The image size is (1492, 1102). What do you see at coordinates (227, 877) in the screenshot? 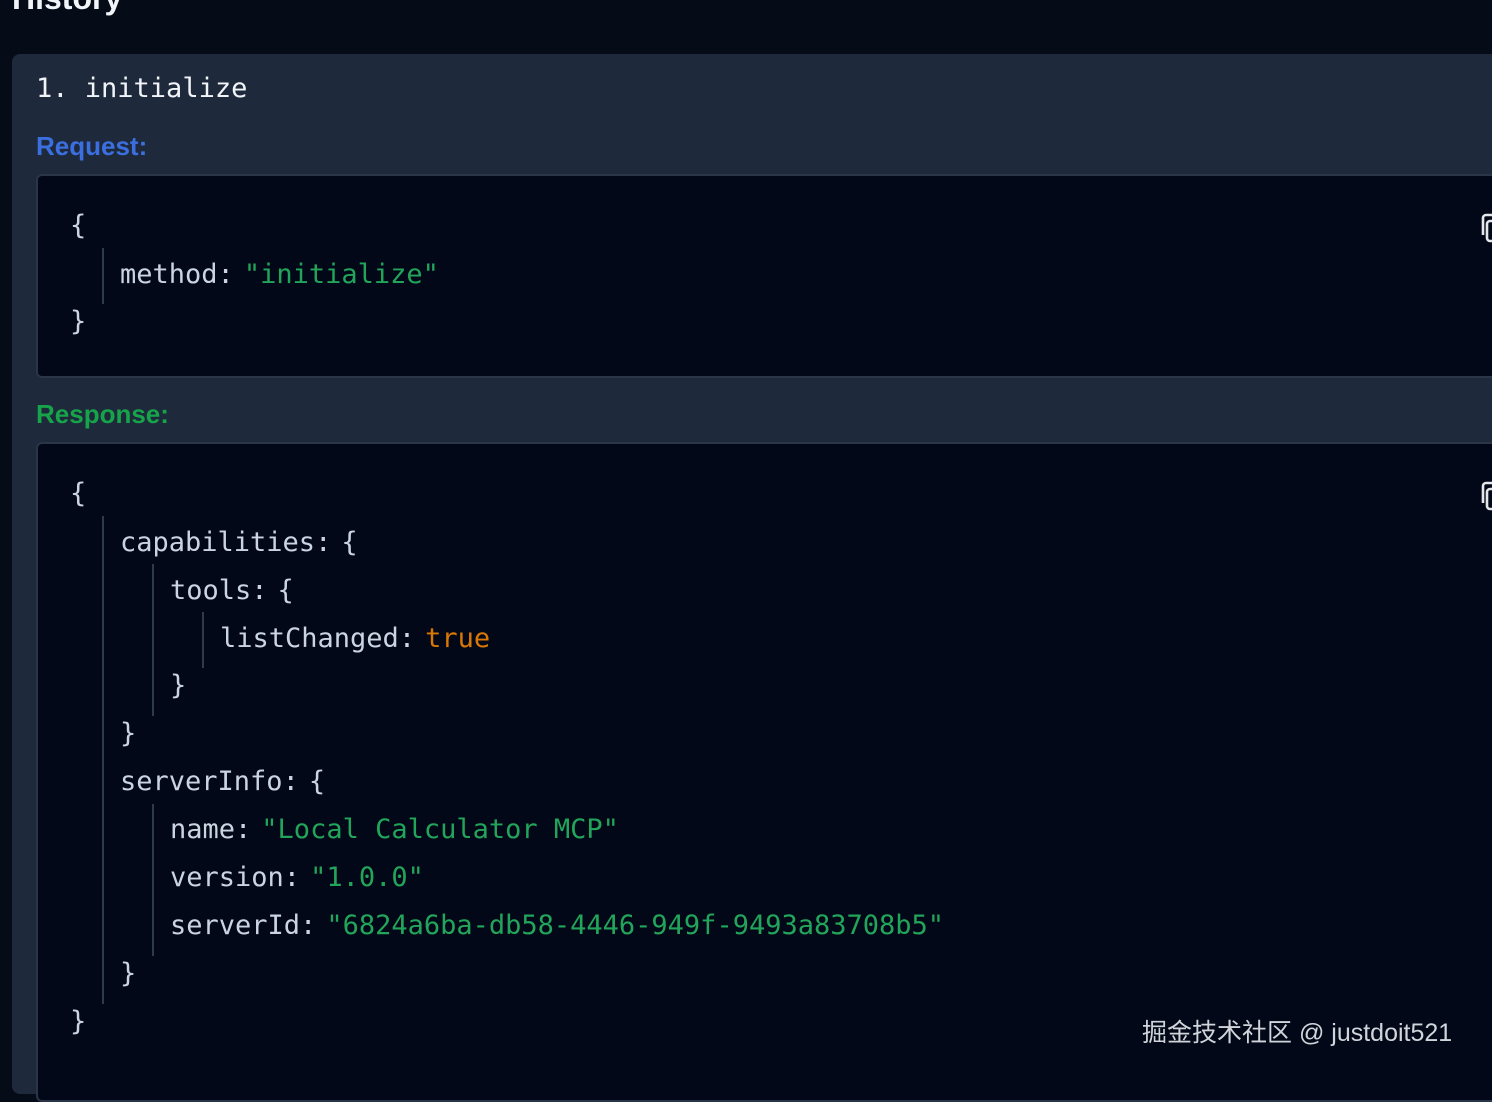
I see `json-key: version` at bounding box center [227, 877].